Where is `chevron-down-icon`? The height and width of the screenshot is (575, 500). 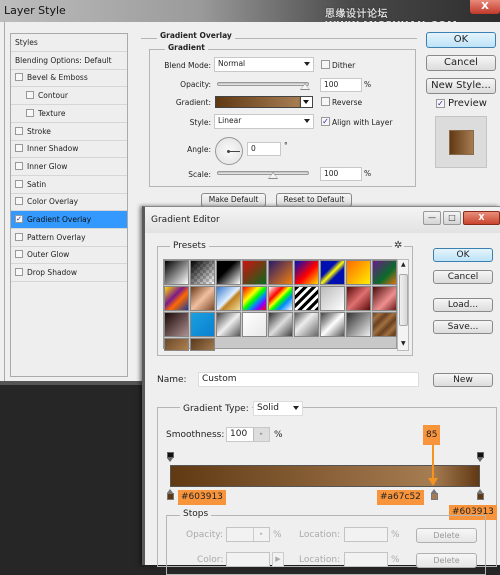 chevron-down-icon is located at coordinates (306, 102).